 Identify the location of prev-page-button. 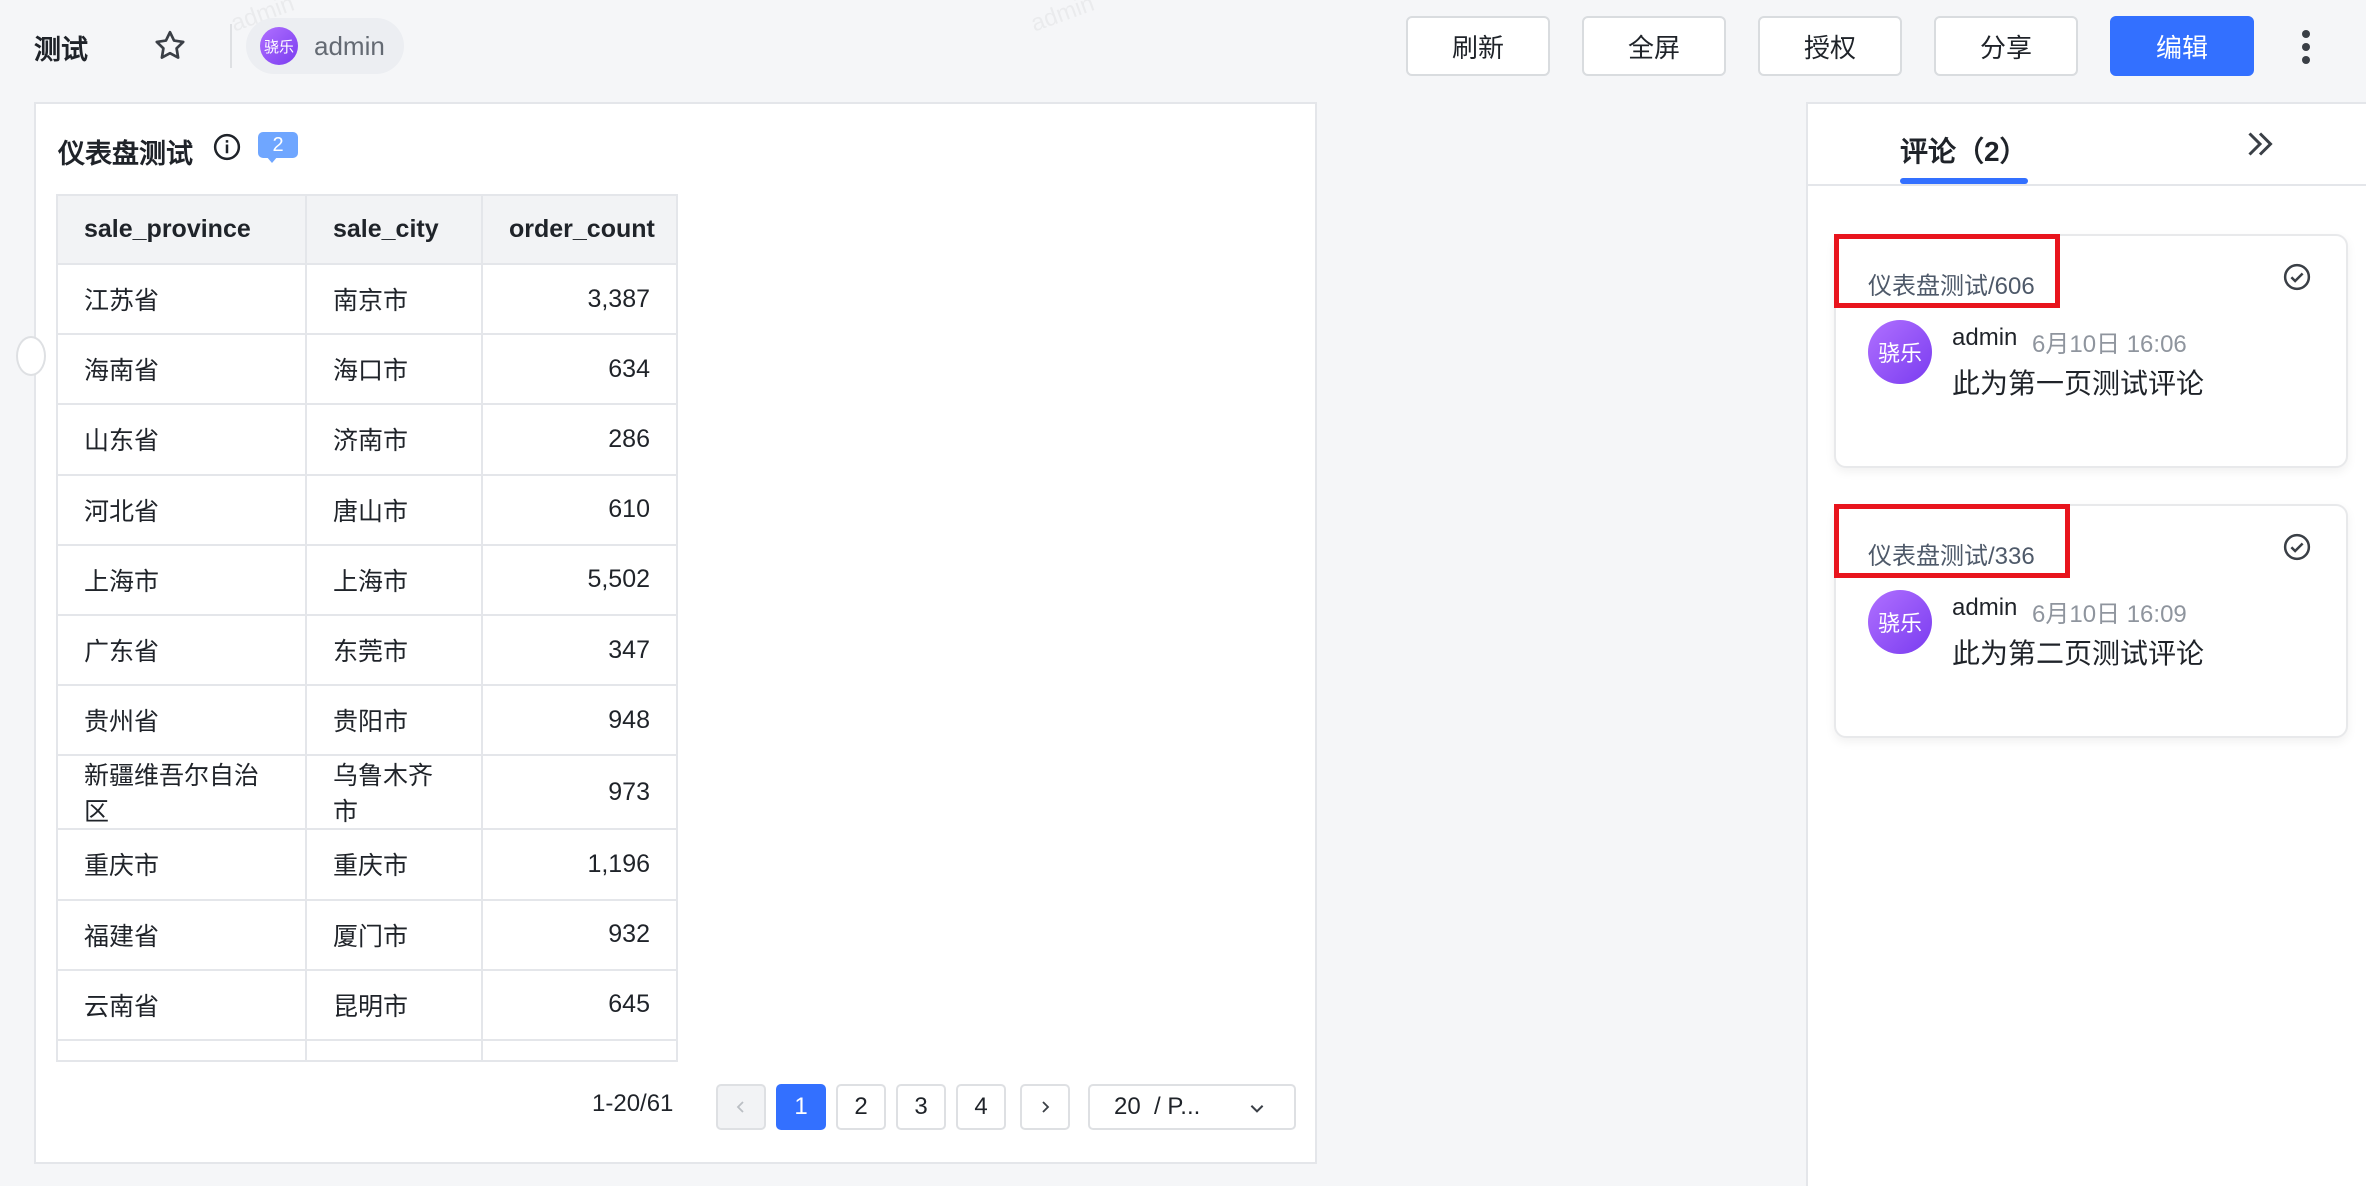
(741, 1107).